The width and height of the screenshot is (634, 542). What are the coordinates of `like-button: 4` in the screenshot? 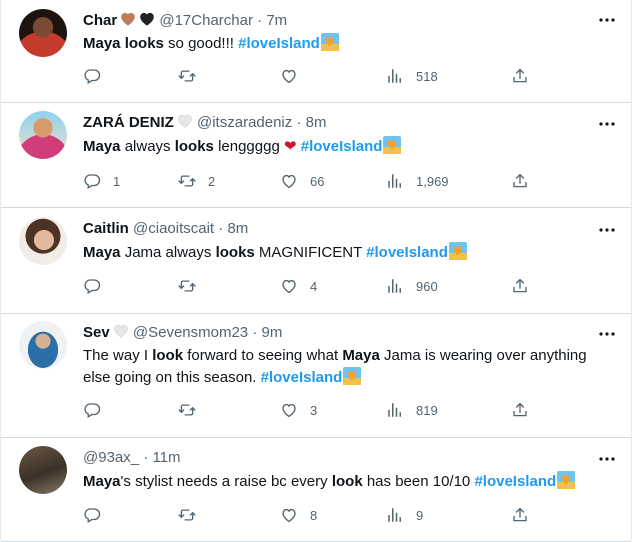 It's located at (298, 286).